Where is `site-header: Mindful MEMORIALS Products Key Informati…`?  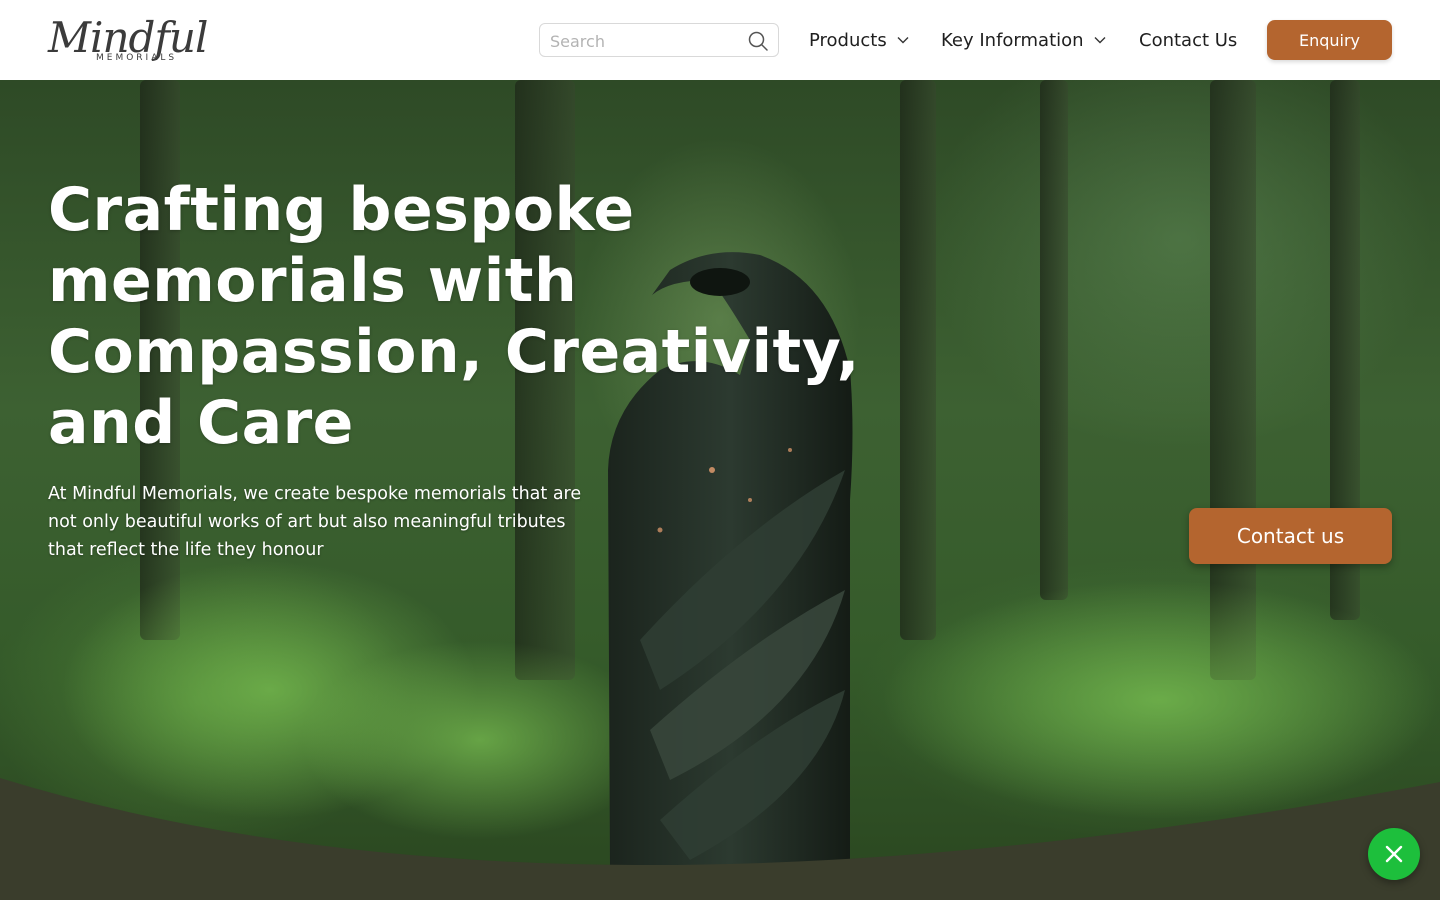 site-header: Mindful MEMORIALS Products Key Informati… is located at coordinates (720, 40).